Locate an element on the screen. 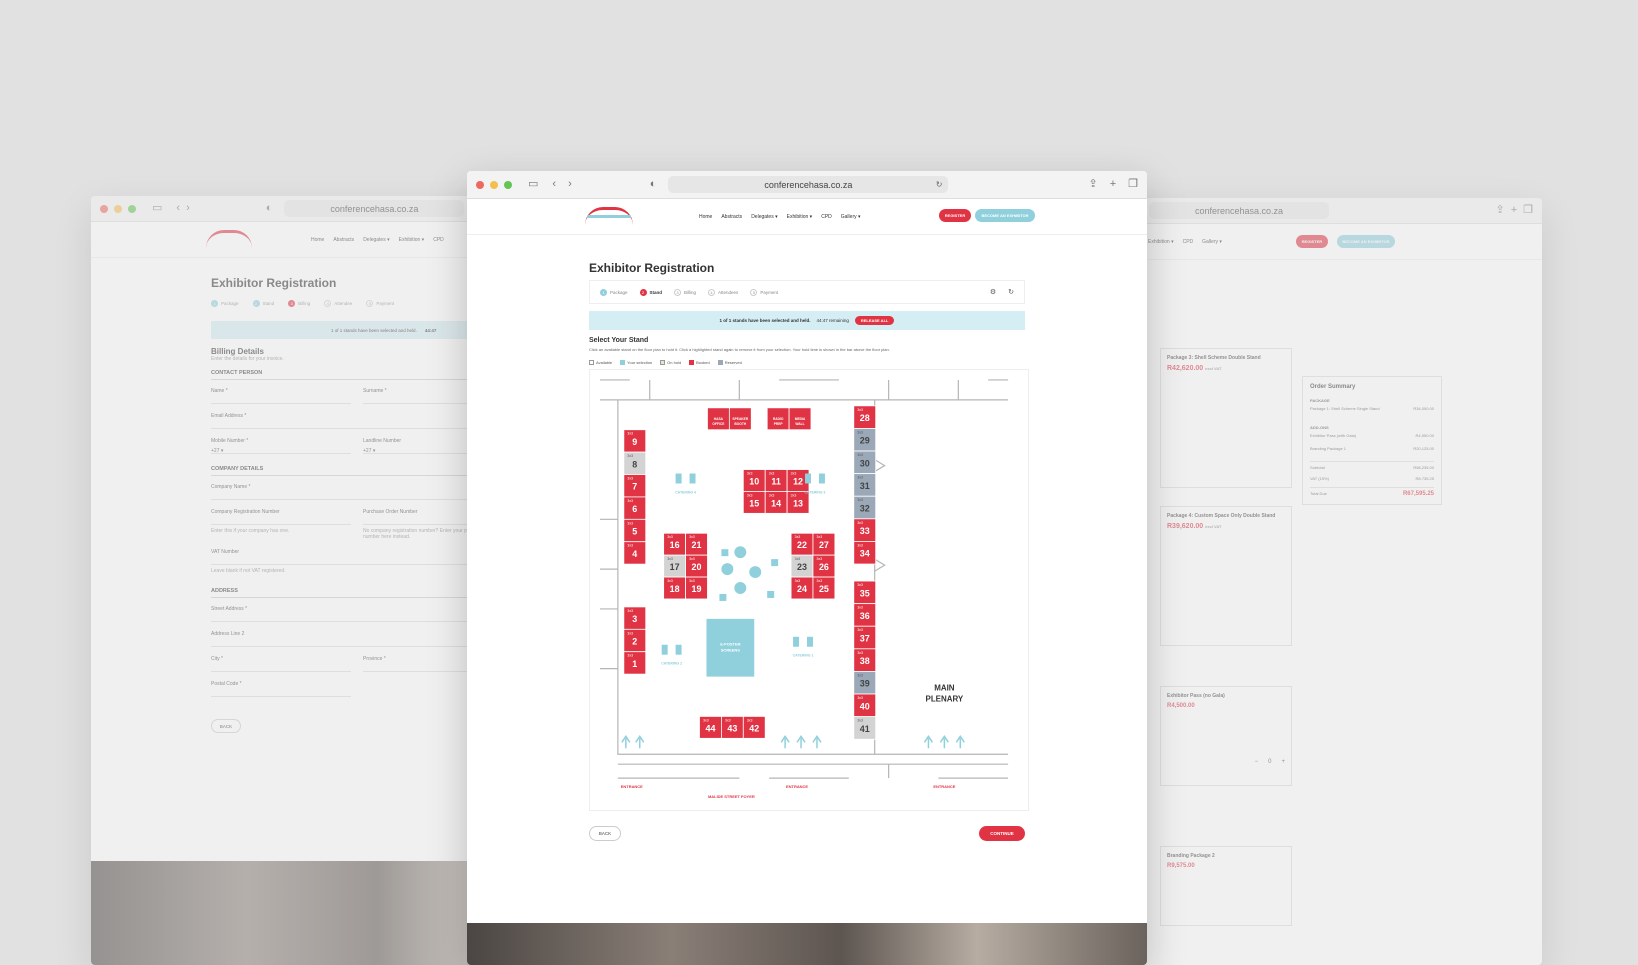 The width and height of the screenshot is (1638, 965). sidebar-icon: ▭ is located at coordinates (533, 184).